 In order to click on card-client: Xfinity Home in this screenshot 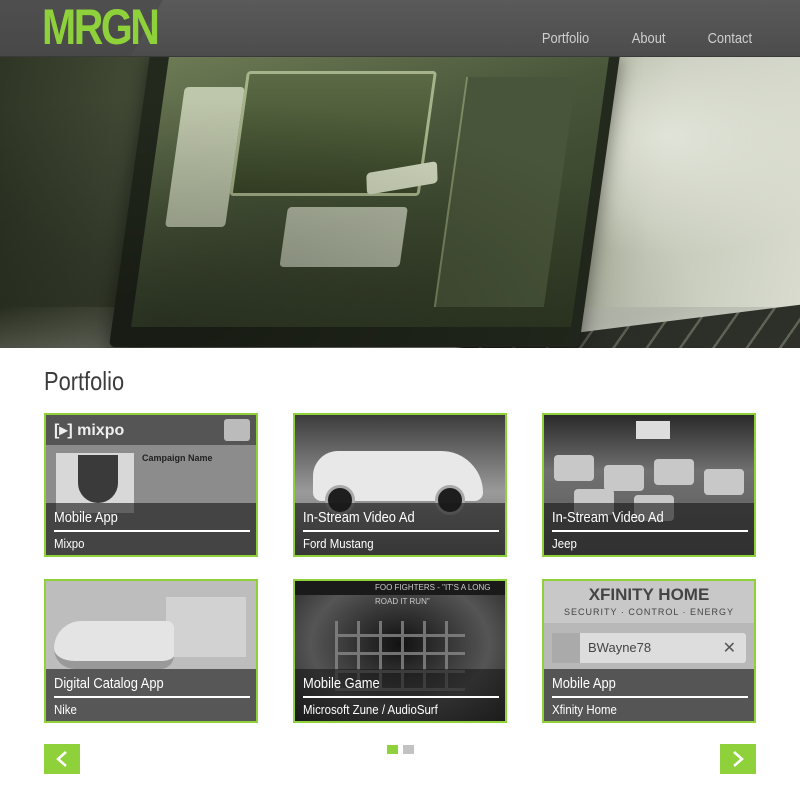, I will do `click(584, 709)`.